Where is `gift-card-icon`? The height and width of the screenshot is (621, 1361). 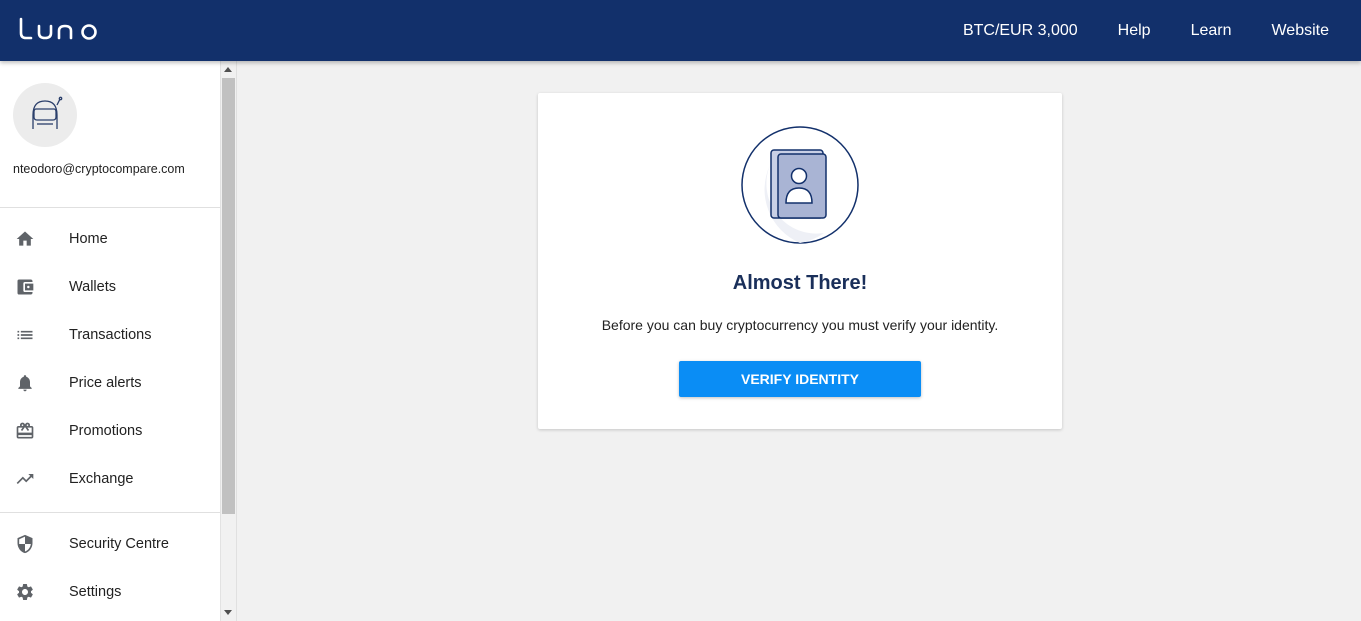 gift-card-icon is located at coordinates (25, 431).